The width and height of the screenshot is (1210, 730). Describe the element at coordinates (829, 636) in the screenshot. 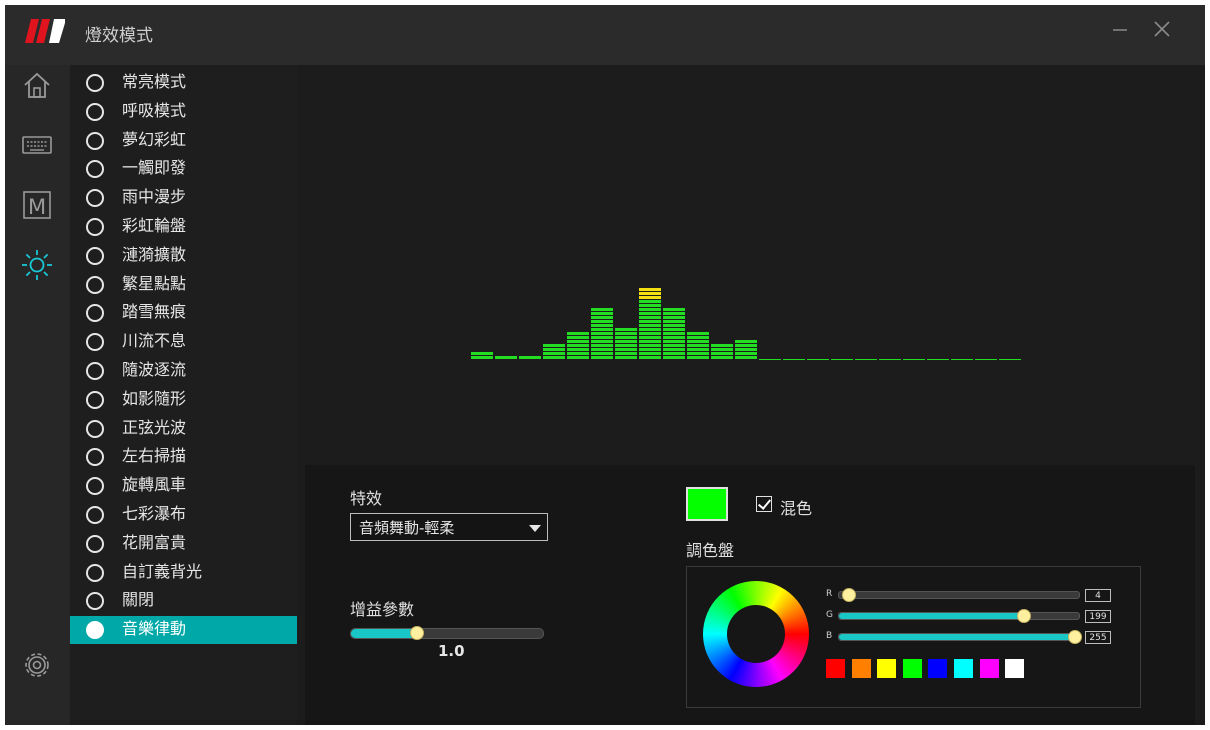

I see `blue-label: B` at that location.